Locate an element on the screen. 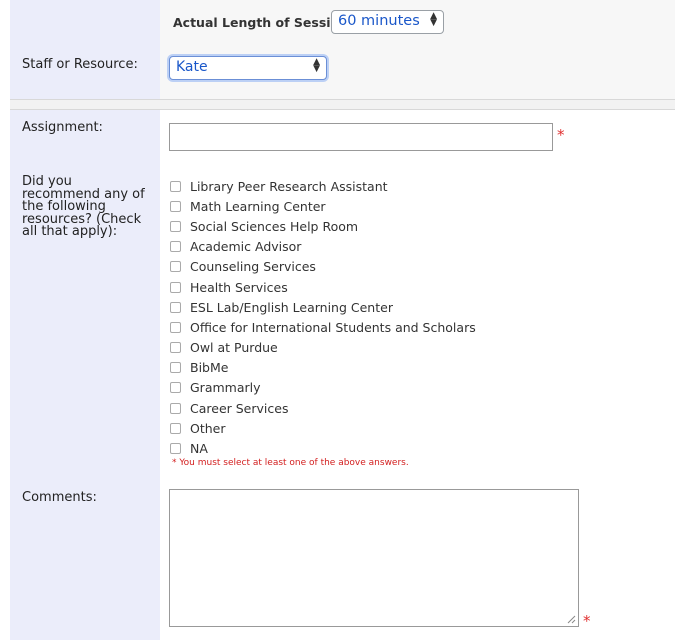 The width and height of the screenshot is (675, 640). resource-option: Math Learning Center is located at coordinates (323, 206).